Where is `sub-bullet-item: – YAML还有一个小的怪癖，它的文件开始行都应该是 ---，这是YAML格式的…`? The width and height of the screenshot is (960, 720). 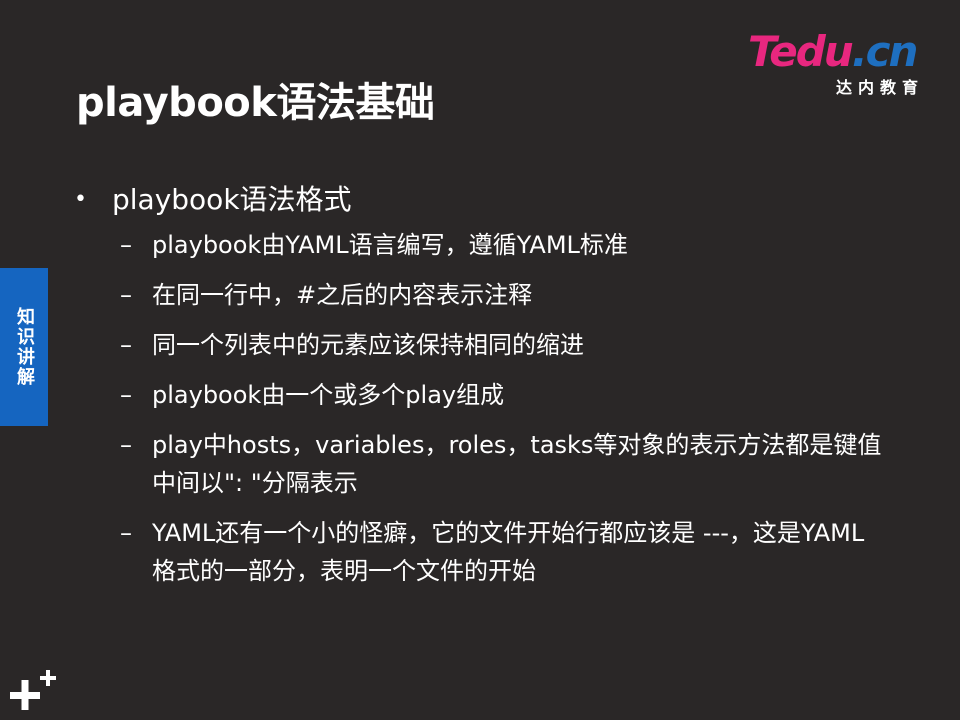
sub-bullet-item: – YAML还有一个小的怪癖，它的文件开始行都应该是 ---，这是YAML格式的… is located at coordinates (516, 552).